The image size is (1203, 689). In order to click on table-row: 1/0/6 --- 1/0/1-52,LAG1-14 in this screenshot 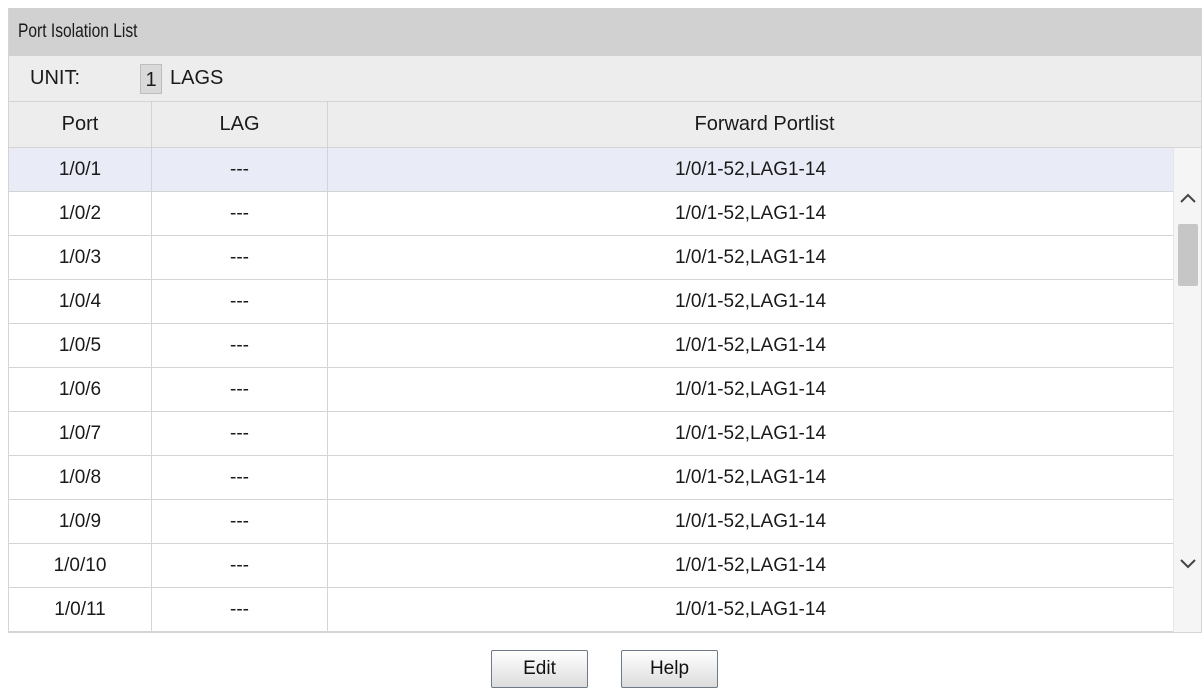, I will do `click(591, 390)`.